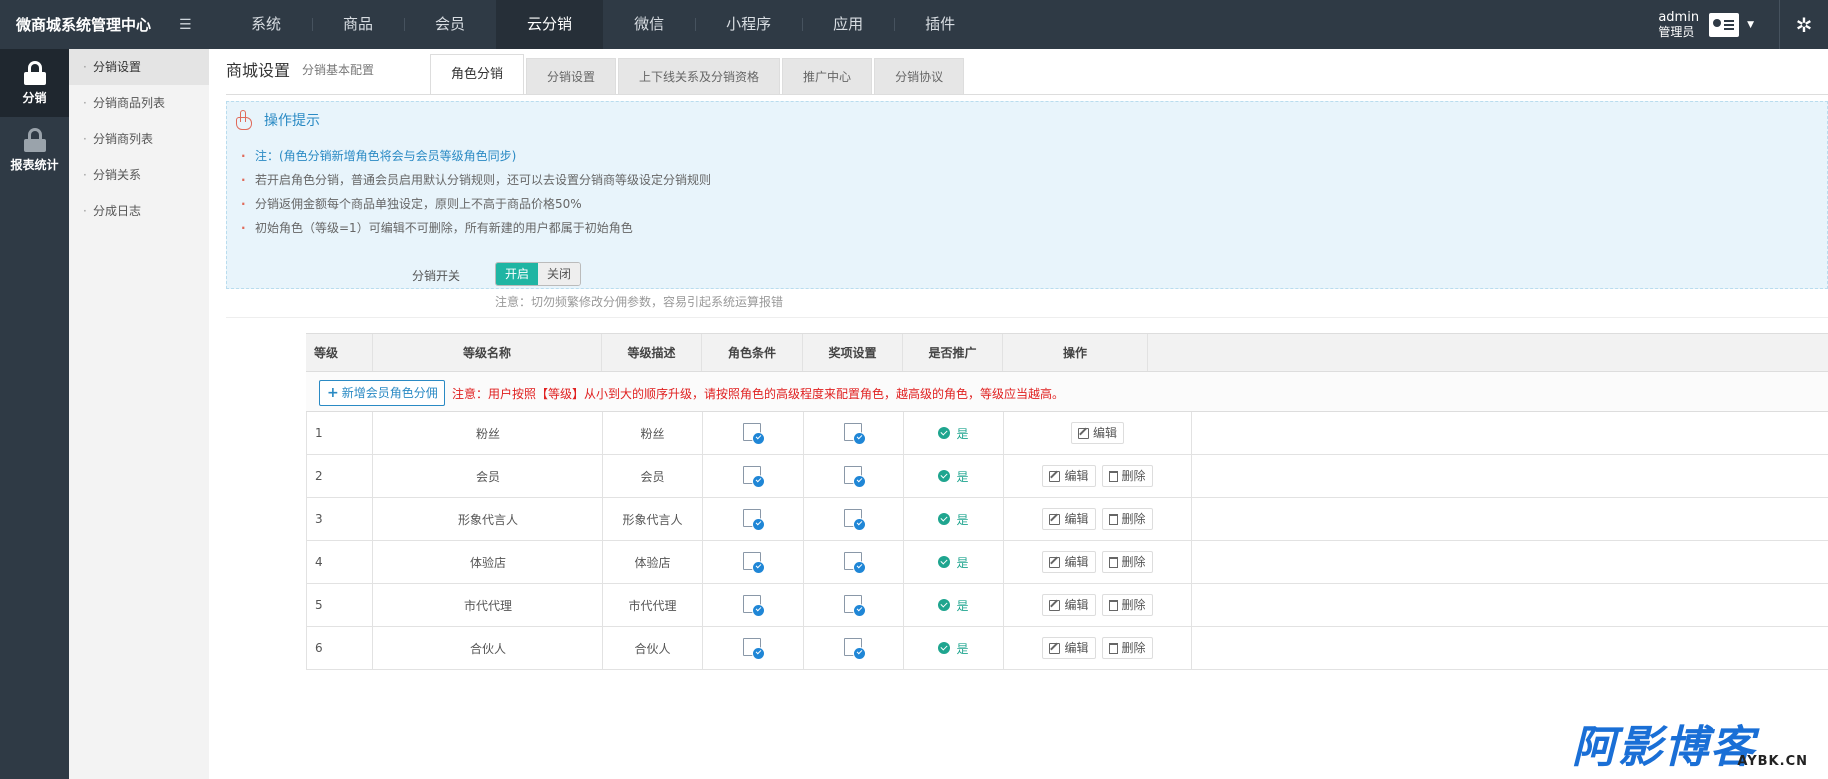  What do you see at coordinates (1724, 24) in the screenshot?
I see `id-card-icon` at bounding box center [1724, 24].